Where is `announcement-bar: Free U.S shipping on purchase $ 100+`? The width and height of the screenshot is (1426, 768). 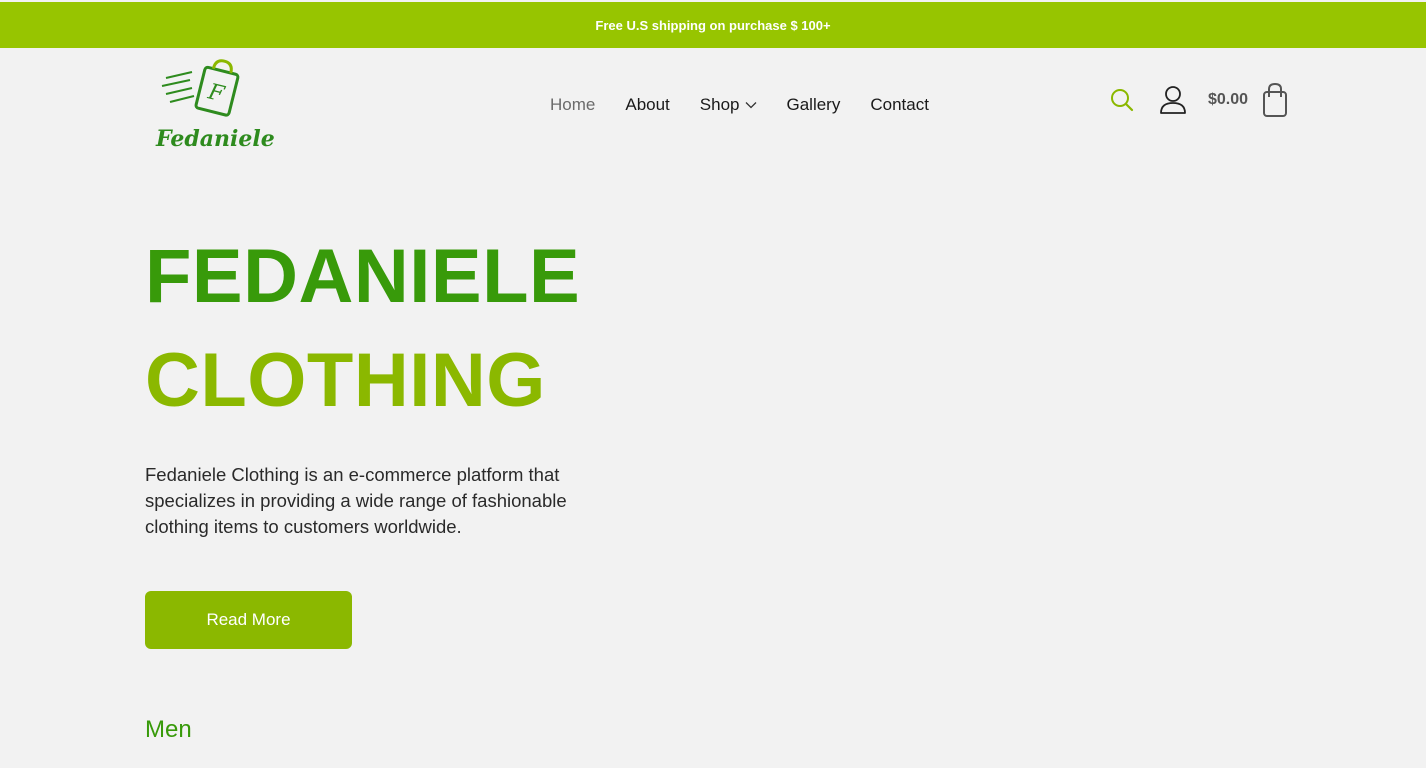
announcement-bar: Free U.S shipping on purchase $ 100+ is located at coordinates (713, 25).